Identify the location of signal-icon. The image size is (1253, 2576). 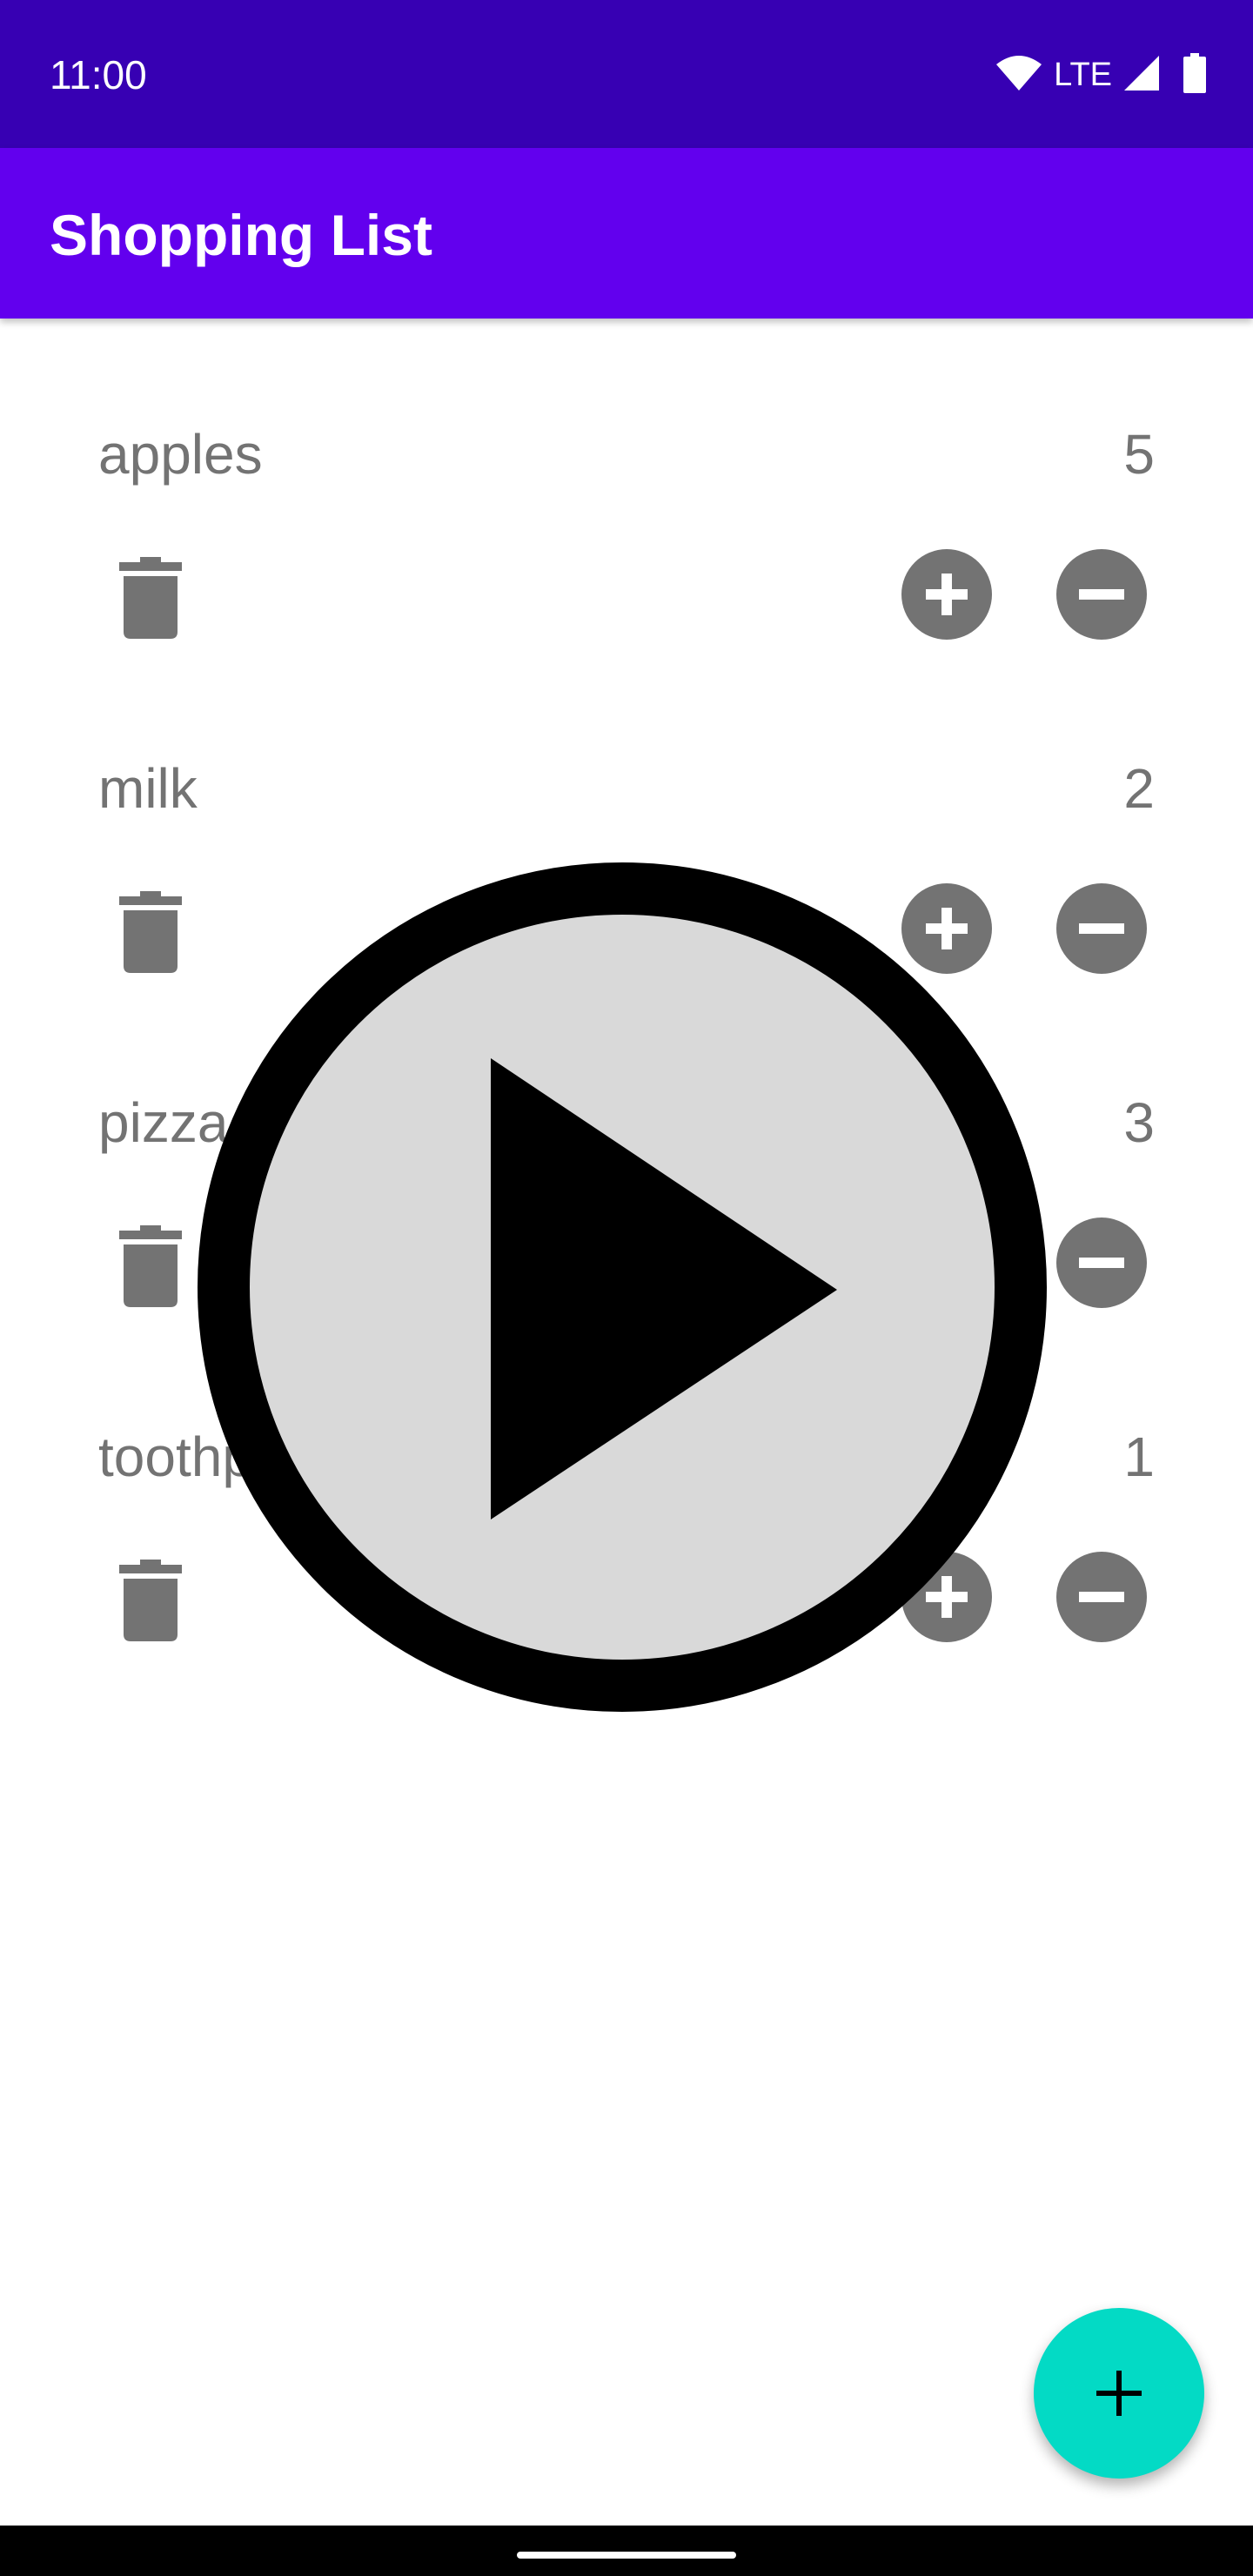
(1141, 75).